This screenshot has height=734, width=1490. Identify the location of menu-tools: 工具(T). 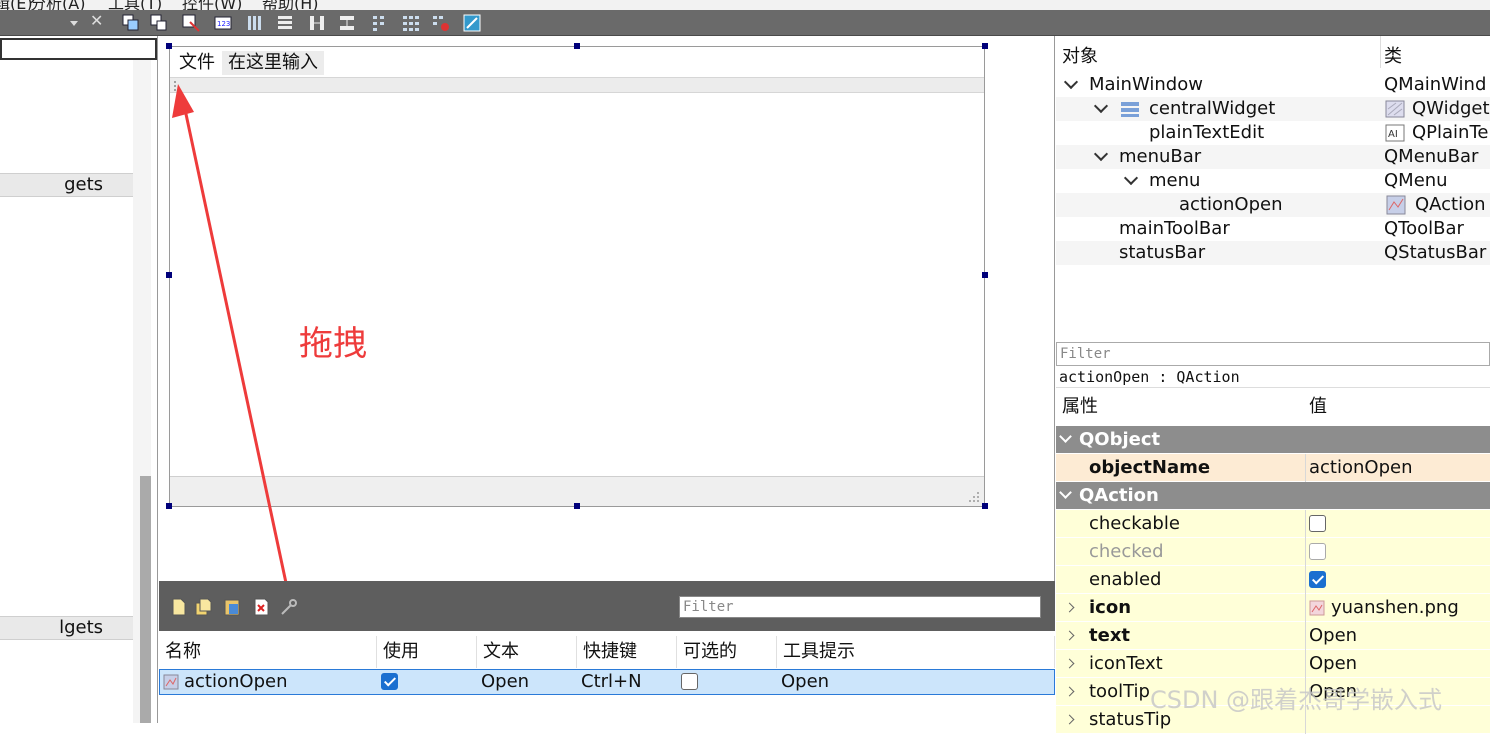
(135, 5).